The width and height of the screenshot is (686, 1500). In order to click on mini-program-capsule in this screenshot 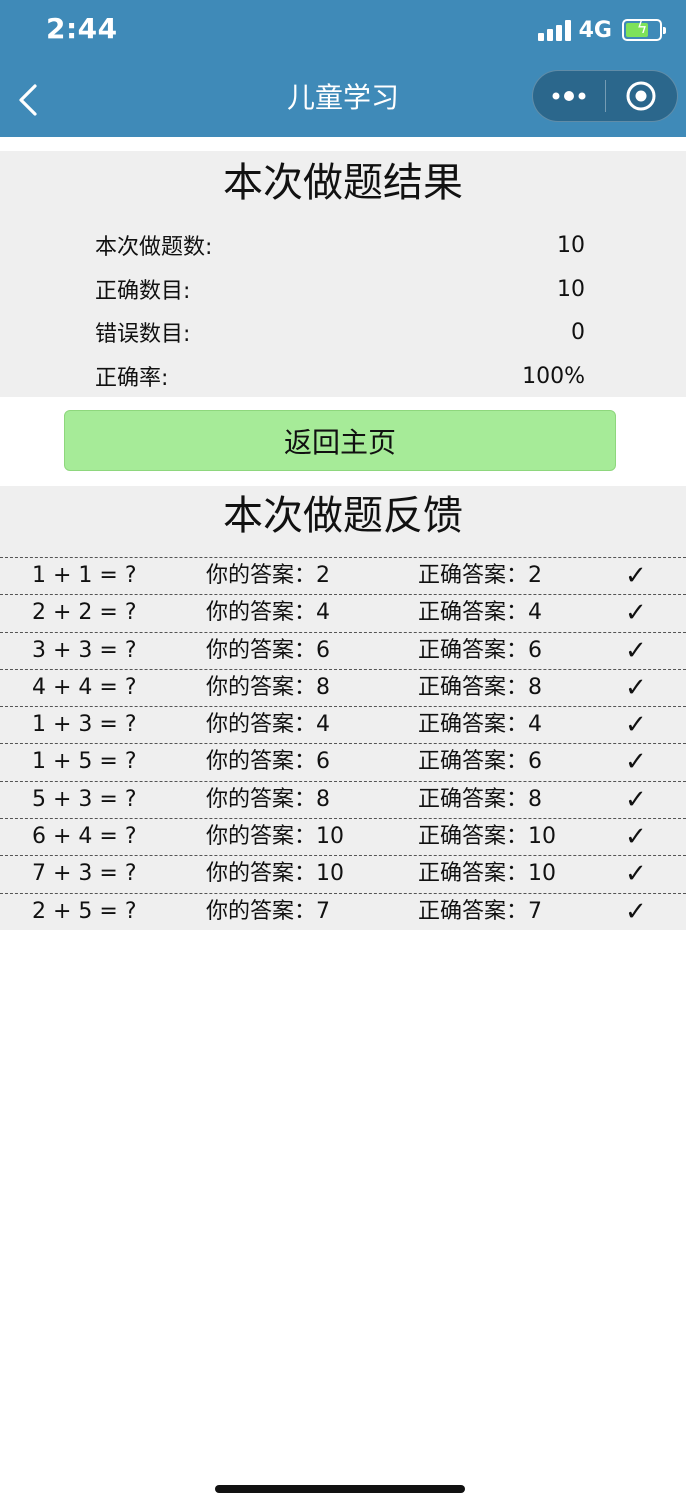, I will do `click(605, 96)`.